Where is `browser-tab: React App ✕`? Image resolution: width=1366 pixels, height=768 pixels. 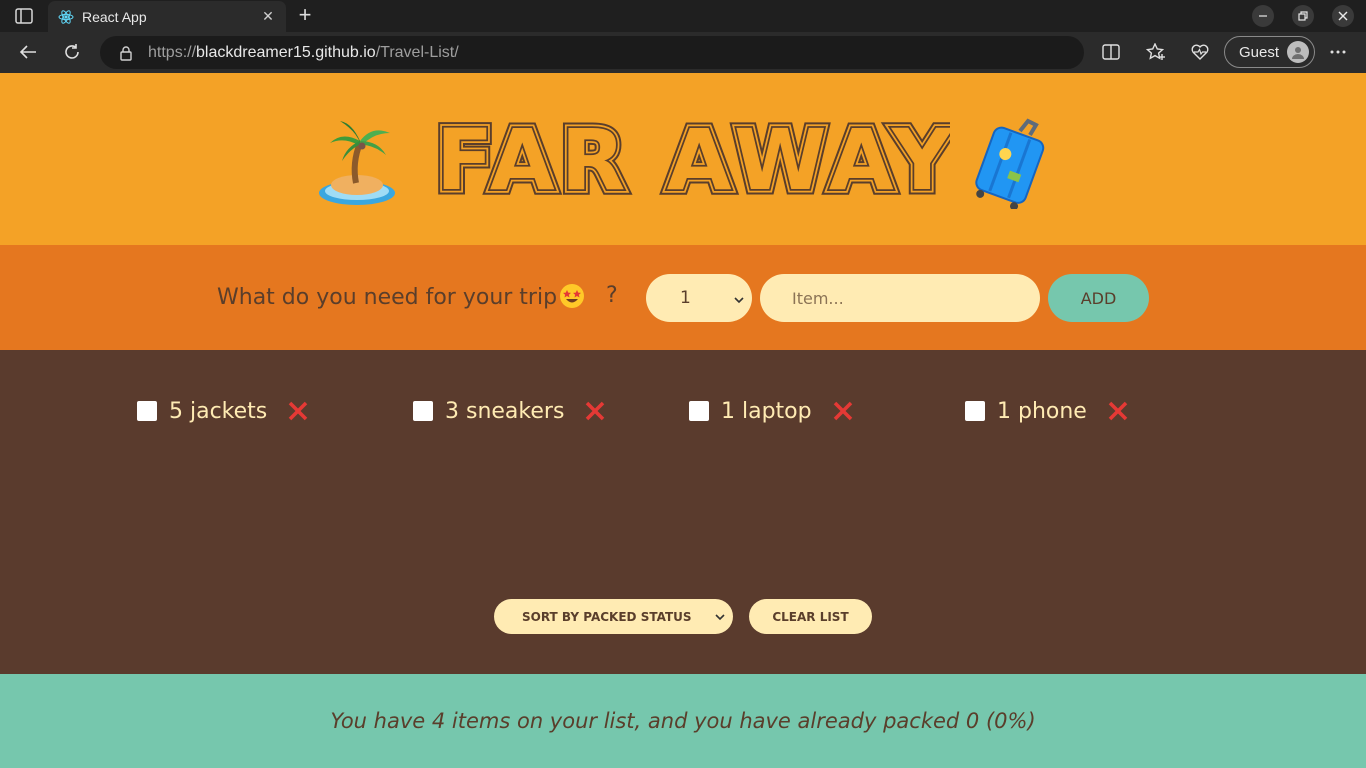
browser-tab: React App ✕ is located at coordinates (167, 16).